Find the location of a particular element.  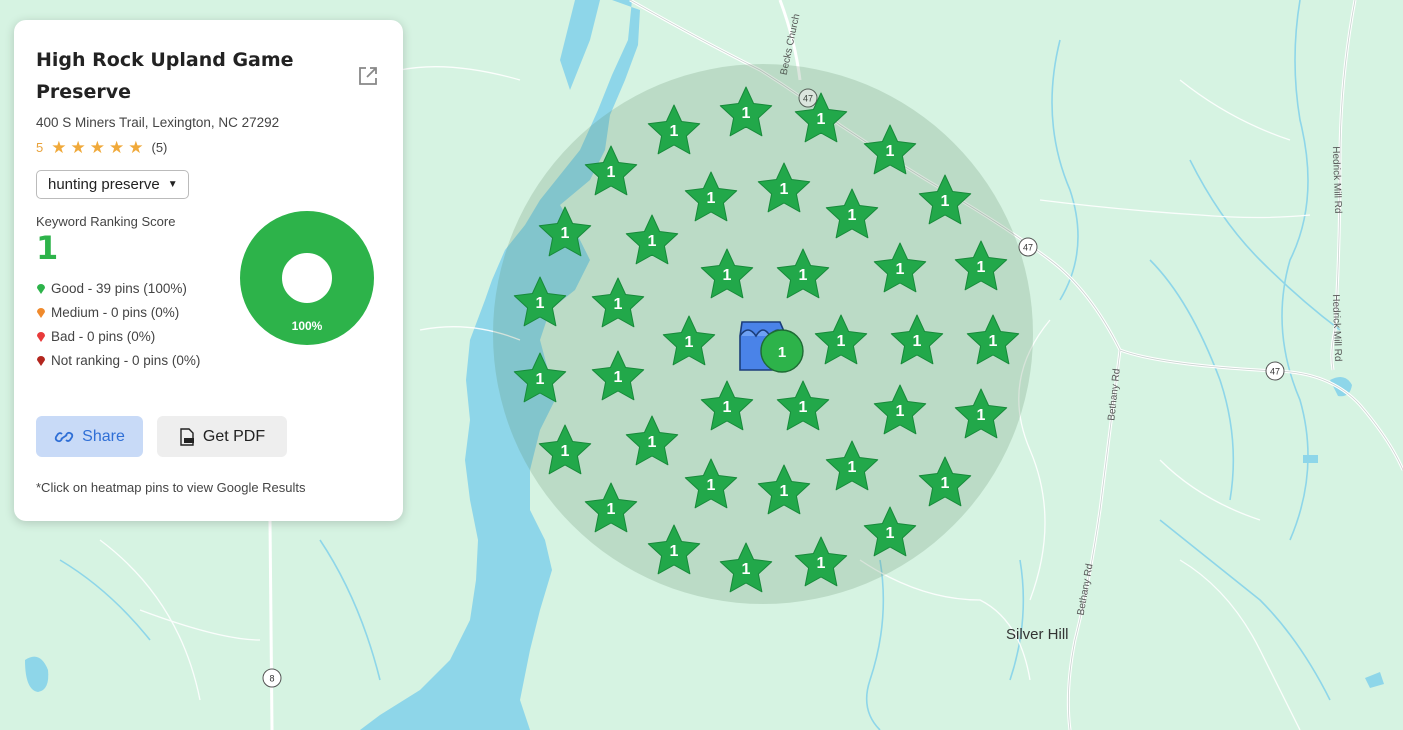

open-external-button is located at coordinates (368, 76).